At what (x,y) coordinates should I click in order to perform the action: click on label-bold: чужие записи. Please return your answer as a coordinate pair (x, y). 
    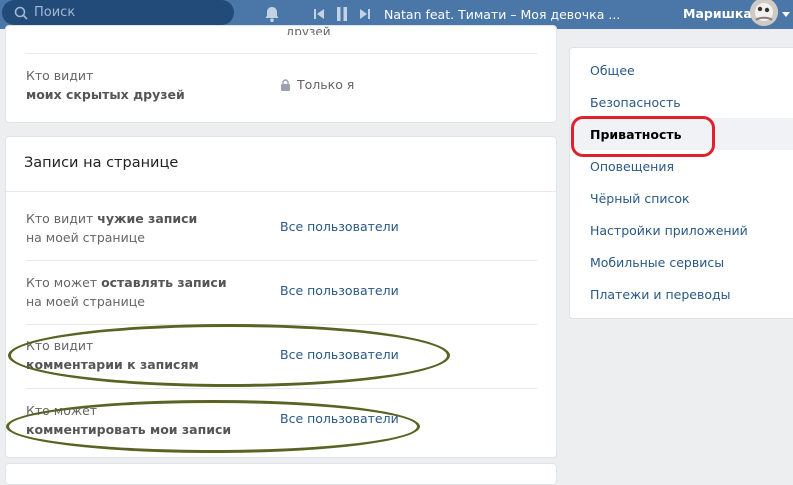
    Looking at the image, I should click on (147, 218).